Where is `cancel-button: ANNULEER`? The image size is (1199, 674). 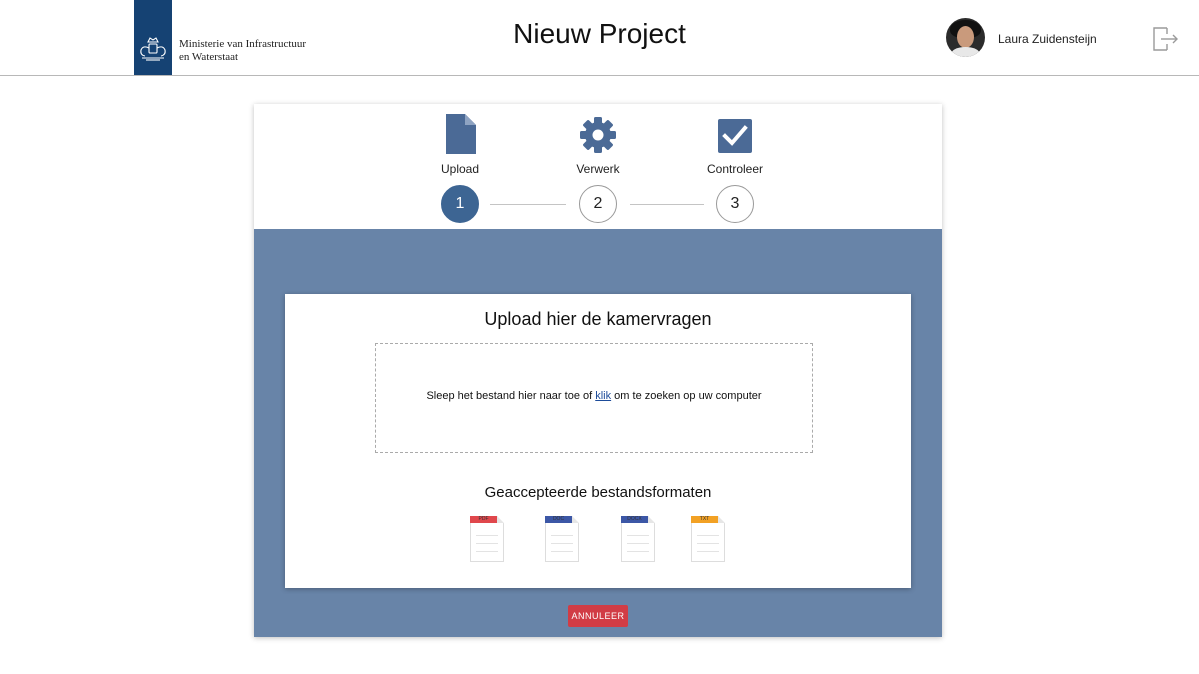
cancel-button: ANNULEER is located at coordinates (598, 616).